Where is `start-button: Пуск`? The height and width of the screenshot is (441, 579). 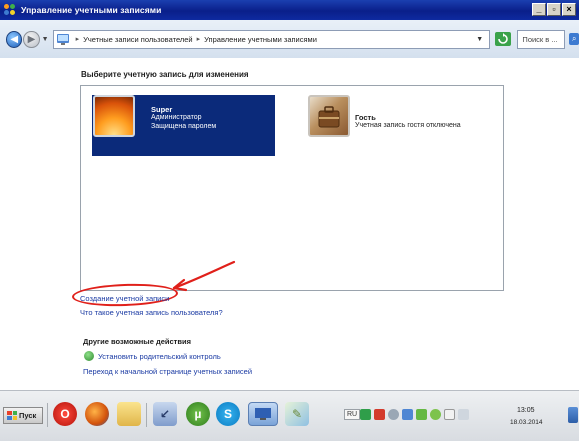 start-button: Пуск is located at coordinates (23, 415).